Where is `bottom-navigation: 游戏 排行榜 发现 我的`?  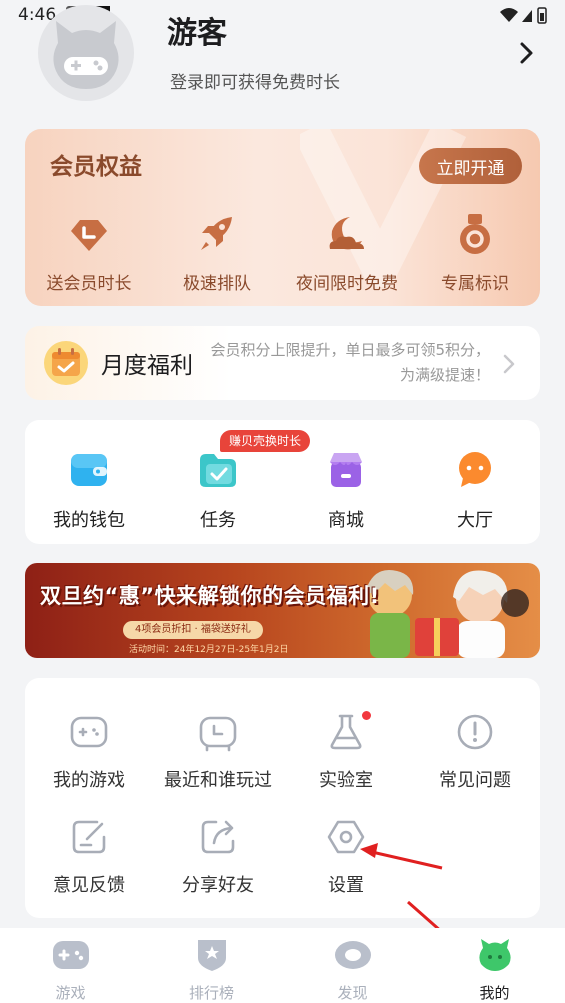
bottom-navigation: 游戏 排行榜 发现 我的 is located at coordinates (282, 965).